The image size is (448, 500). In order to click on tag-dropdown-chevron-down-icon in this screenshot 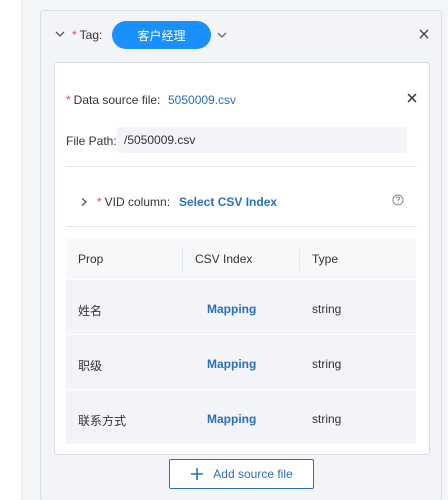, I will do `click(222, 35)`.